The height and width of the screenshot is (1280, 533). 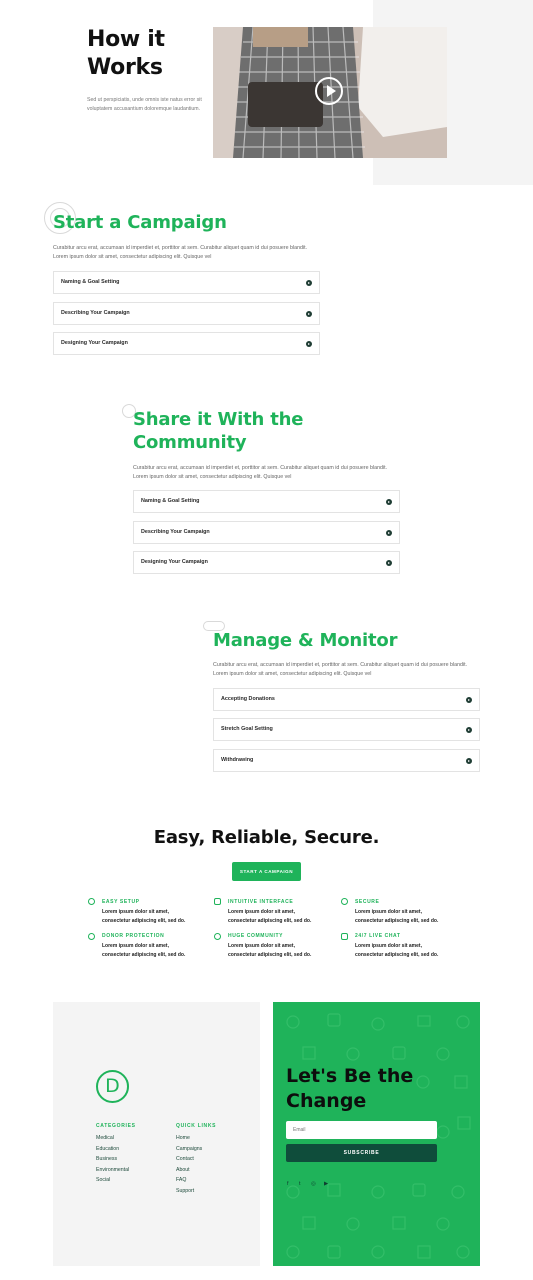 What do you see at coordinates (121, 902) in the screenshot?
I see `feature-title: EASY SETUP` at bounding box center [121, 902].